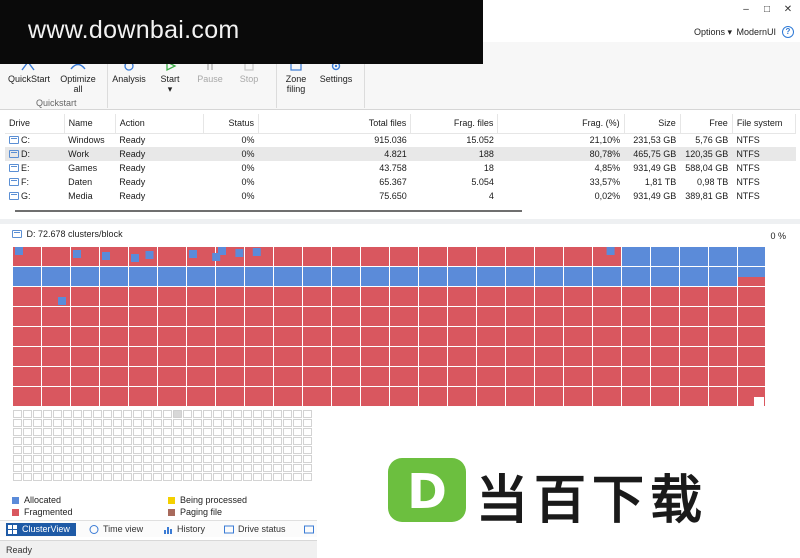  I want to click on cluster-fragment, so click(222, 251).